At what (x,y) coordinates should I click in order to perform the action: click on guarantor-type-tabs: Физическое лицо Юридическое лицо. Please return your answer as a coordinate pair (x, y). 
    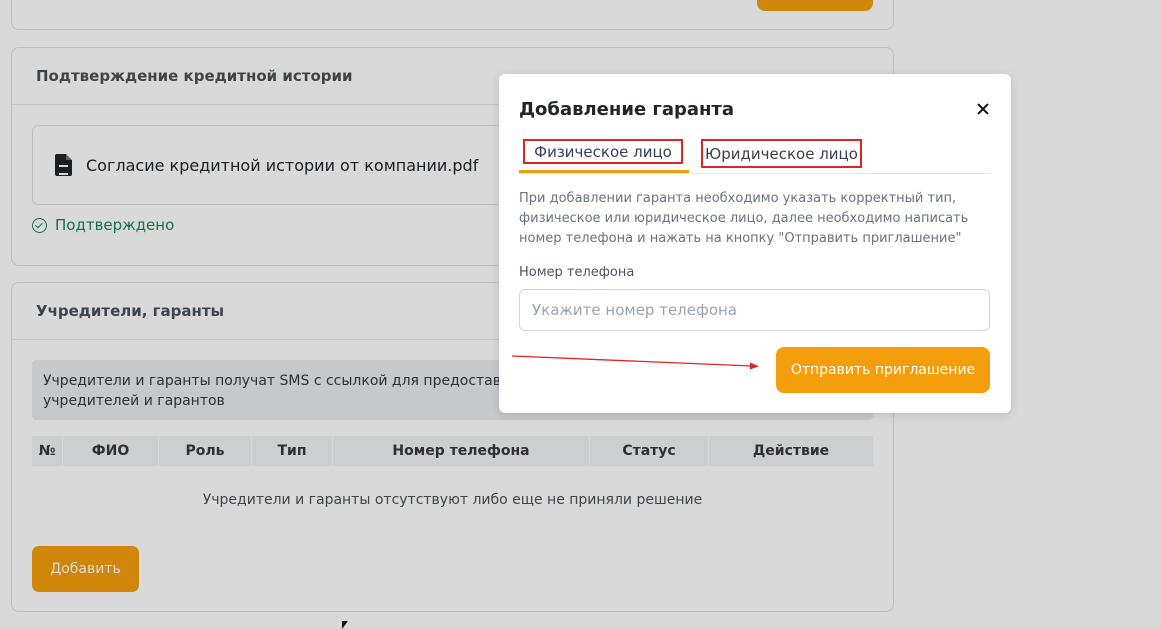
    Looking at the image, I should click on (754, 154).